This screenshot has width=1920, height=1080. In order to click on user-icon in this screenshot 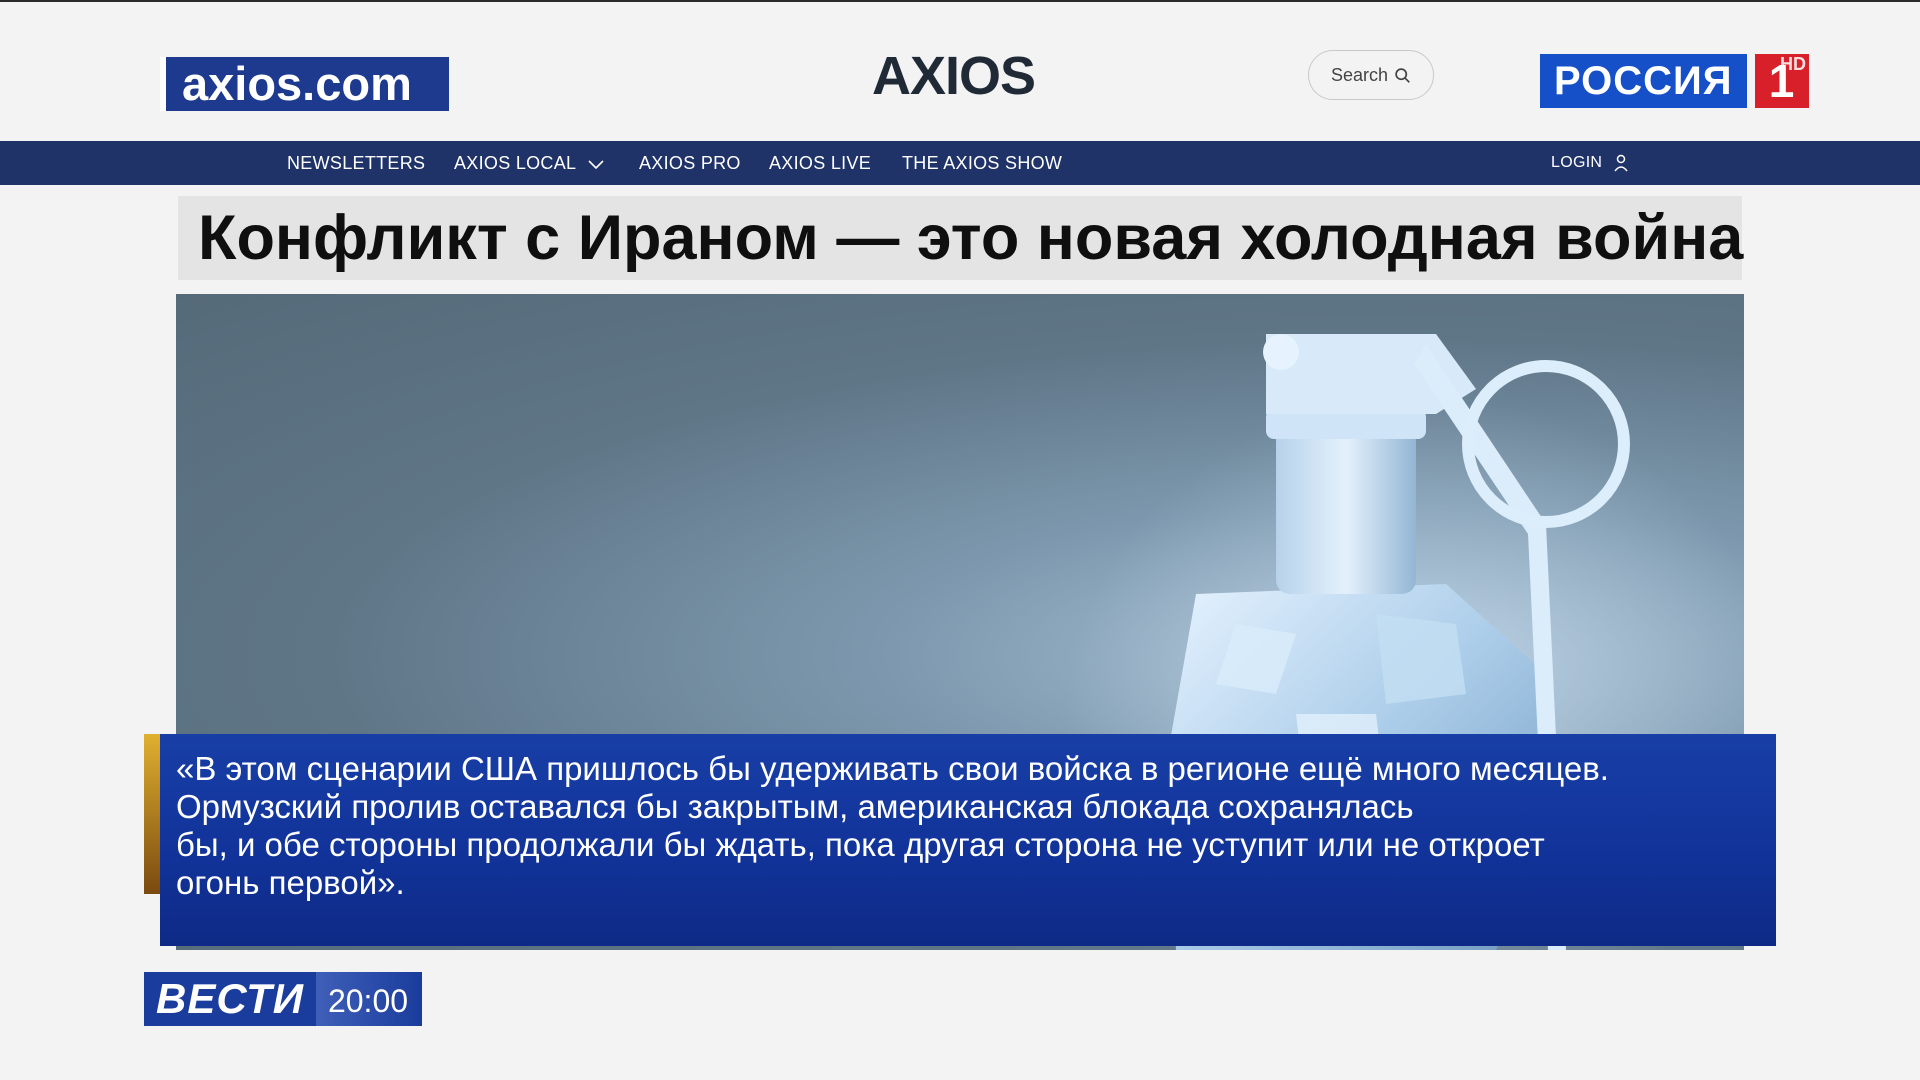, I will do `click(1621, 163)`.